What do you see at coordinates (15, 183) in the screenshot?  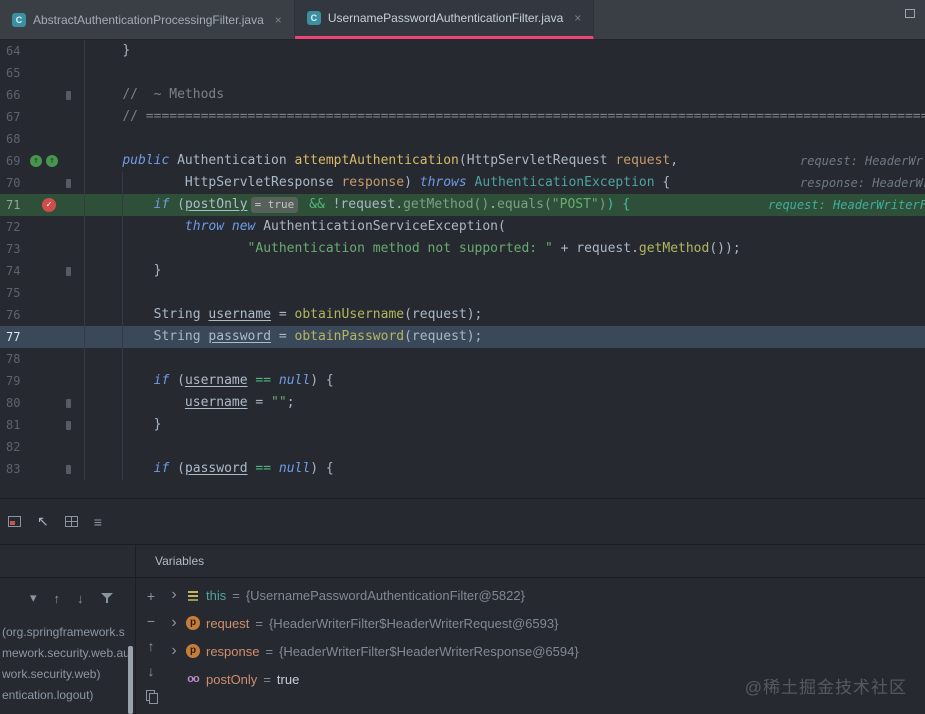 I see `line-number: 70` at bounding box center [15, 183].